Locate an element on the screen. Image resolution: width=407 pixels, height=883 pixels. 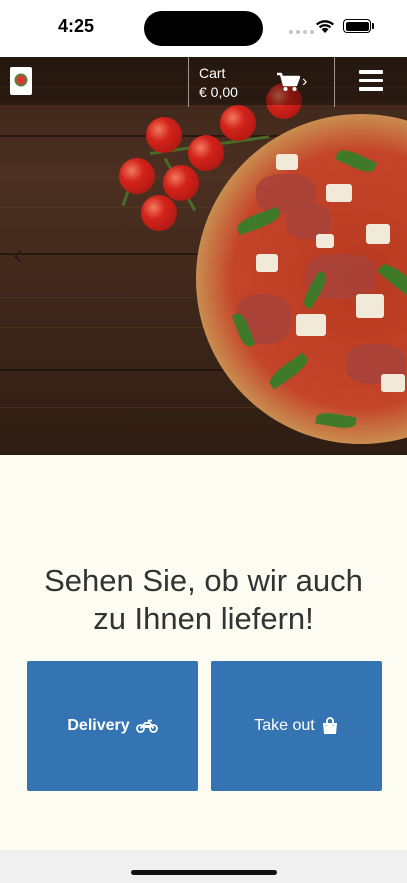
delivery-check-headline: Sehen Sie, ob wir auch zu Ihnen liefern! is located at coordinates (203, 600).